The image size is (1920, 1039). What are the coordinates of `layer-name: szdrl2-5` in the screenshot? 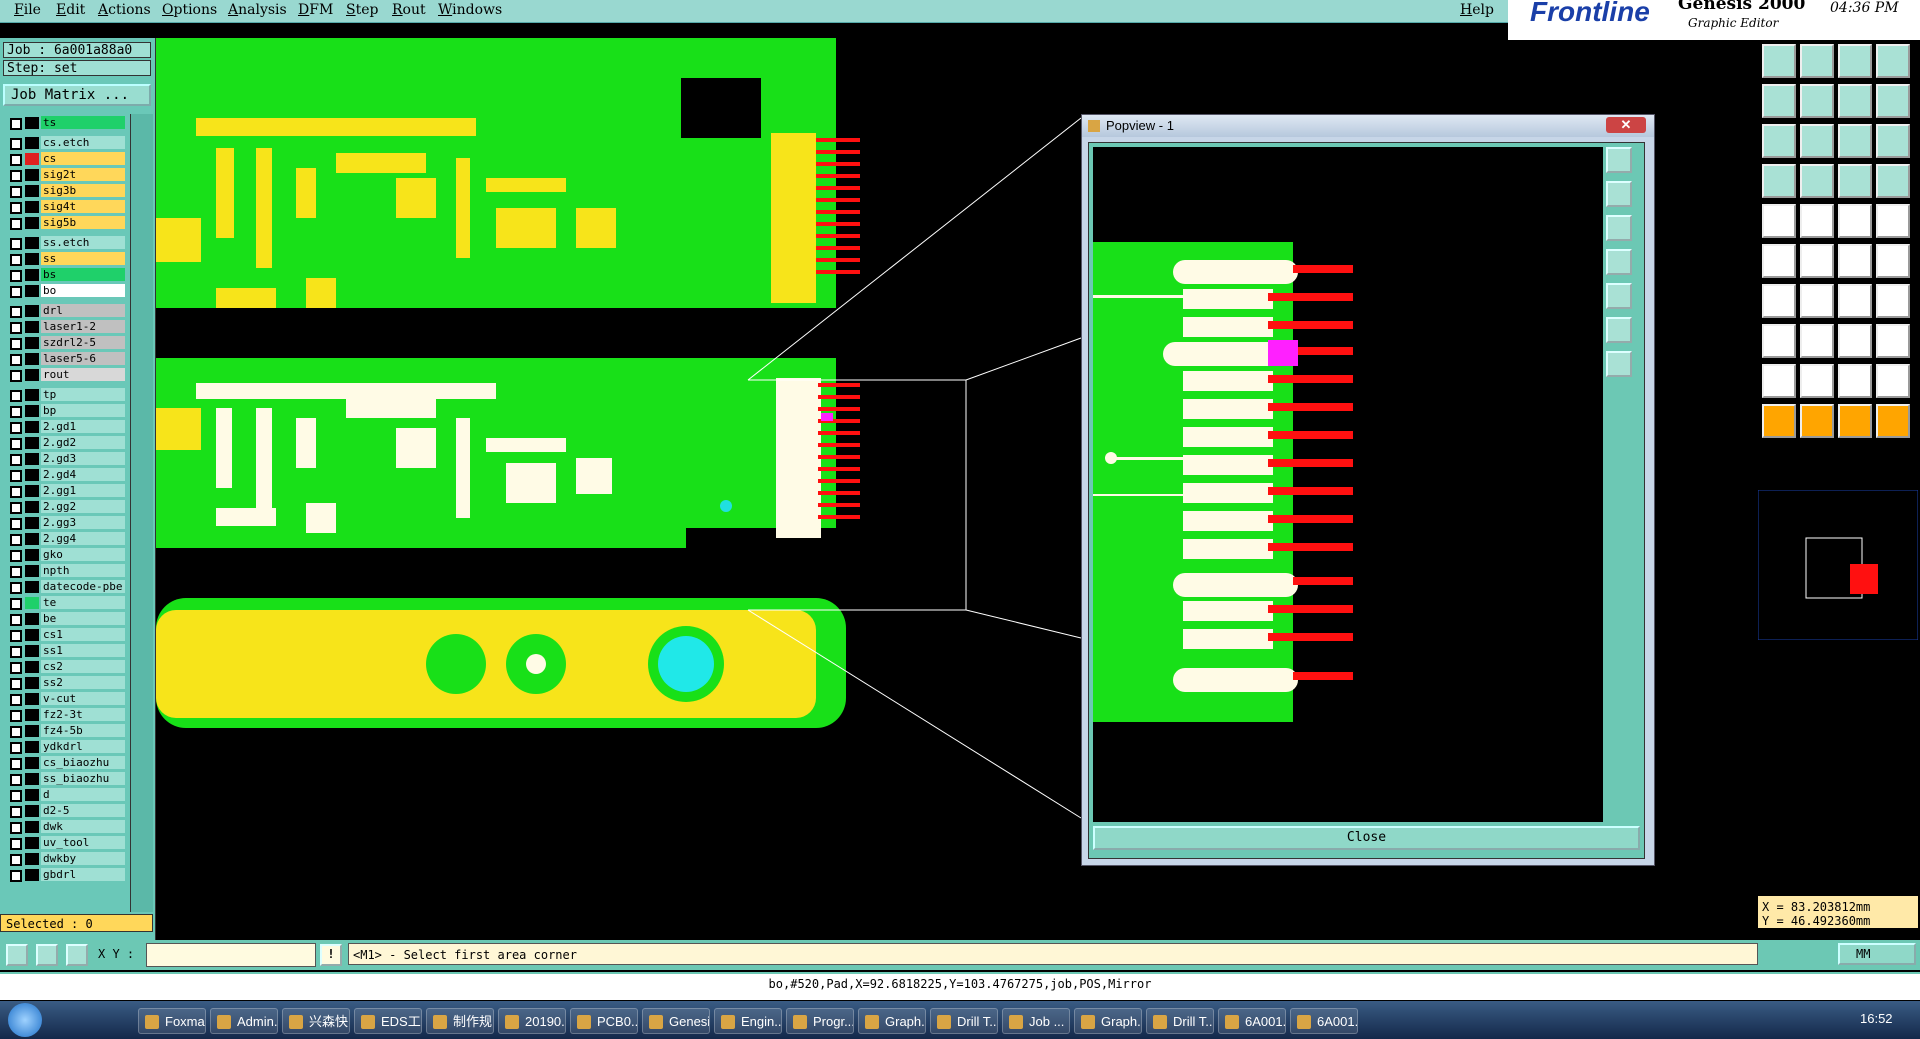 It's located at (83, 342).